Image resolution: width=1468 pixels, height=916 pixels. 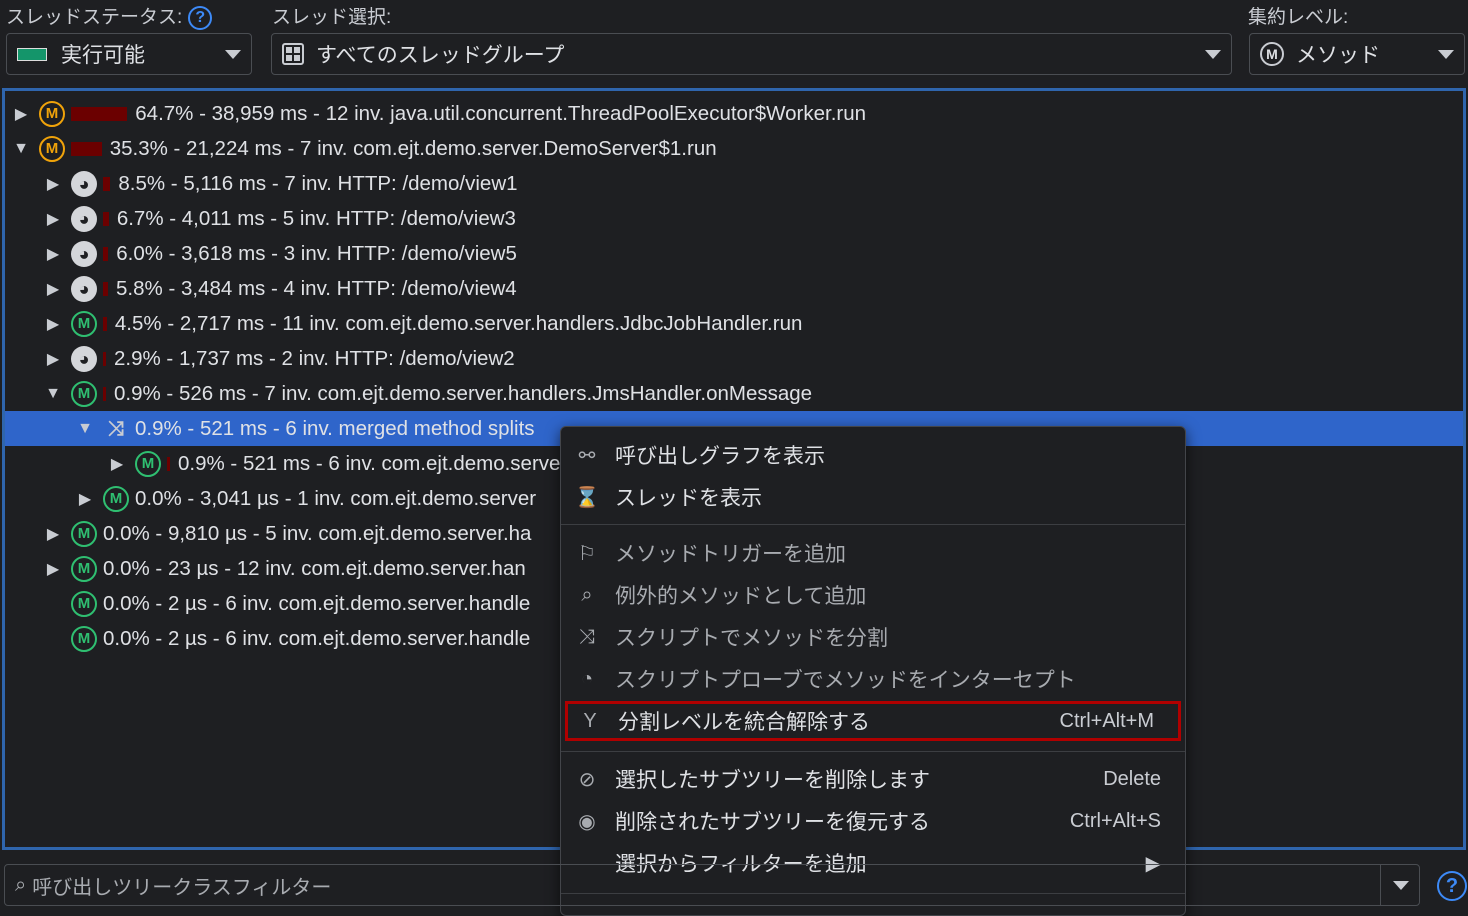 What do you see at coordinates (845, 680) in the screenshot?
I see `menu-item-label: スクリプトプローブでメソッドをインターセプト` at bounding box center [845, 680].